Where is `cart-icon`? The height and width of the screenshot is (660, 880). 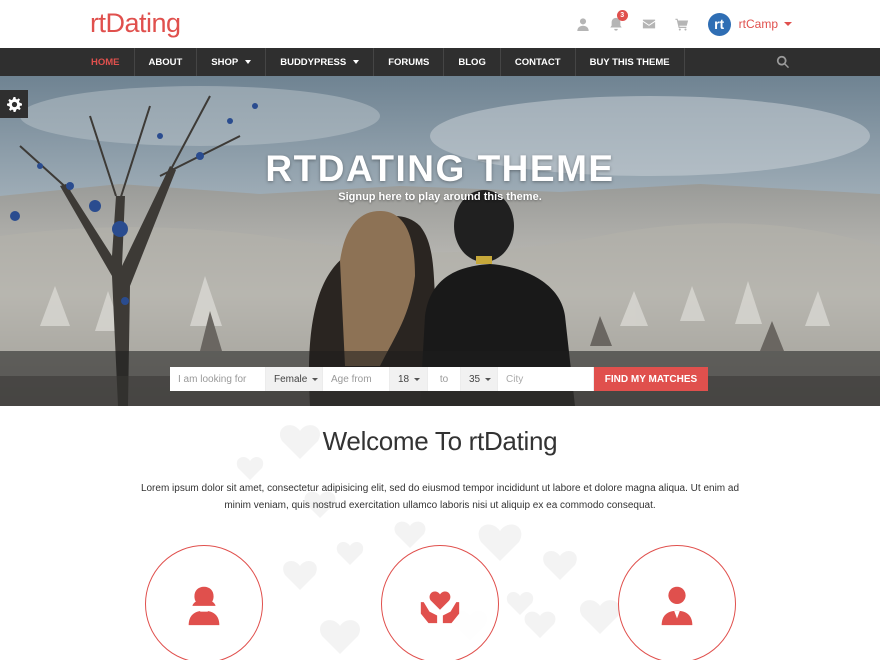
cart-icon is located at coordinates (682, 24).